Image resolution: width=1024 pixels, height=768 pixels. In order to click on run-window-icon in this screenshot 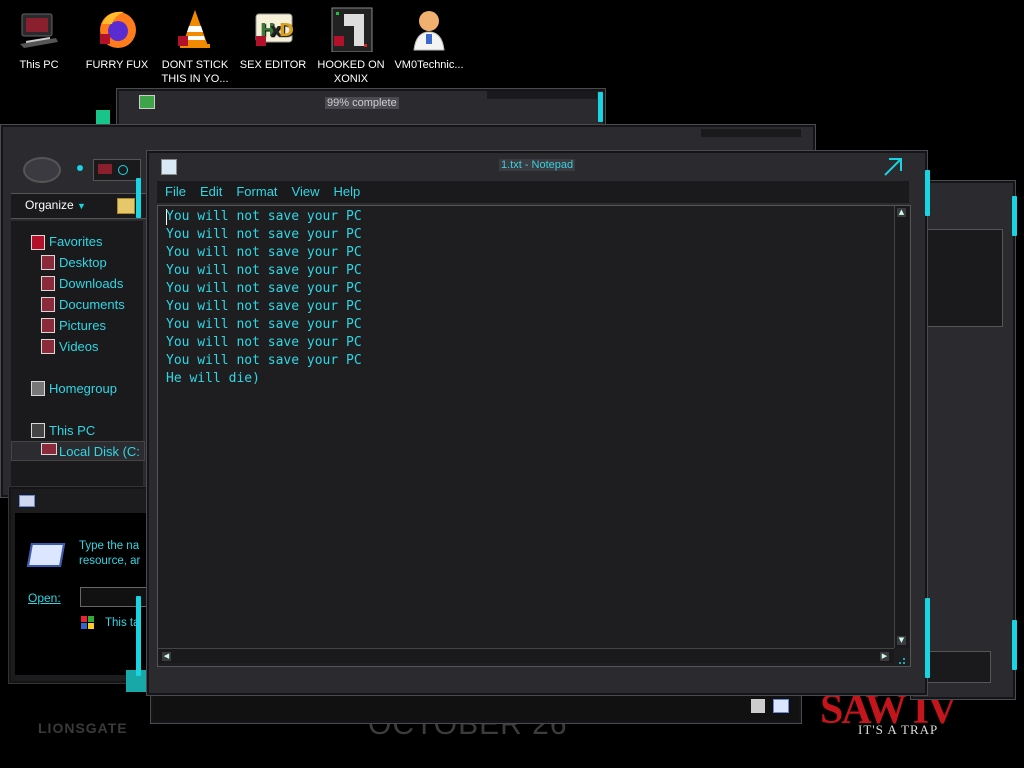, I will do `click(27, 501)`.